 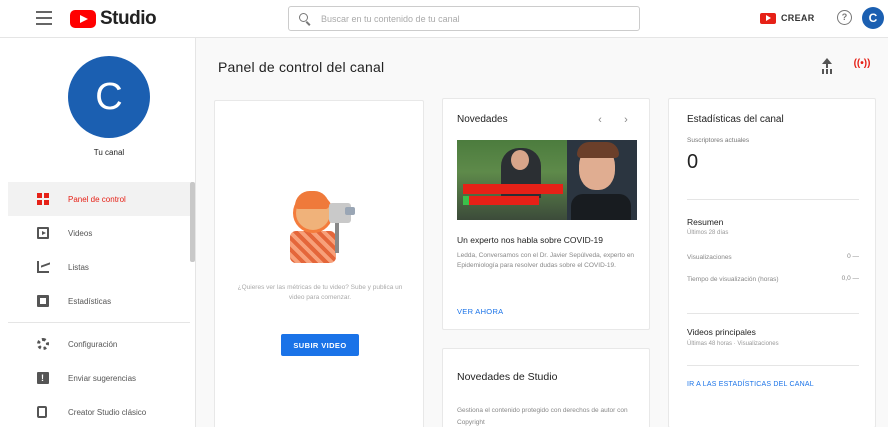 I want to click on sidebar-item-classic-studio: Creator Studio clásico, so click(x=95, y=411).